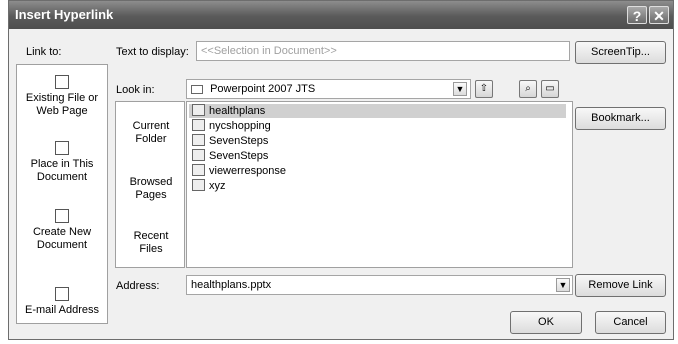  What do you see at coordinates (341, 15) in the screenshot?
I see `title-bar: Insert Hyperlink ? ✕` at bounding box center [341, 15].